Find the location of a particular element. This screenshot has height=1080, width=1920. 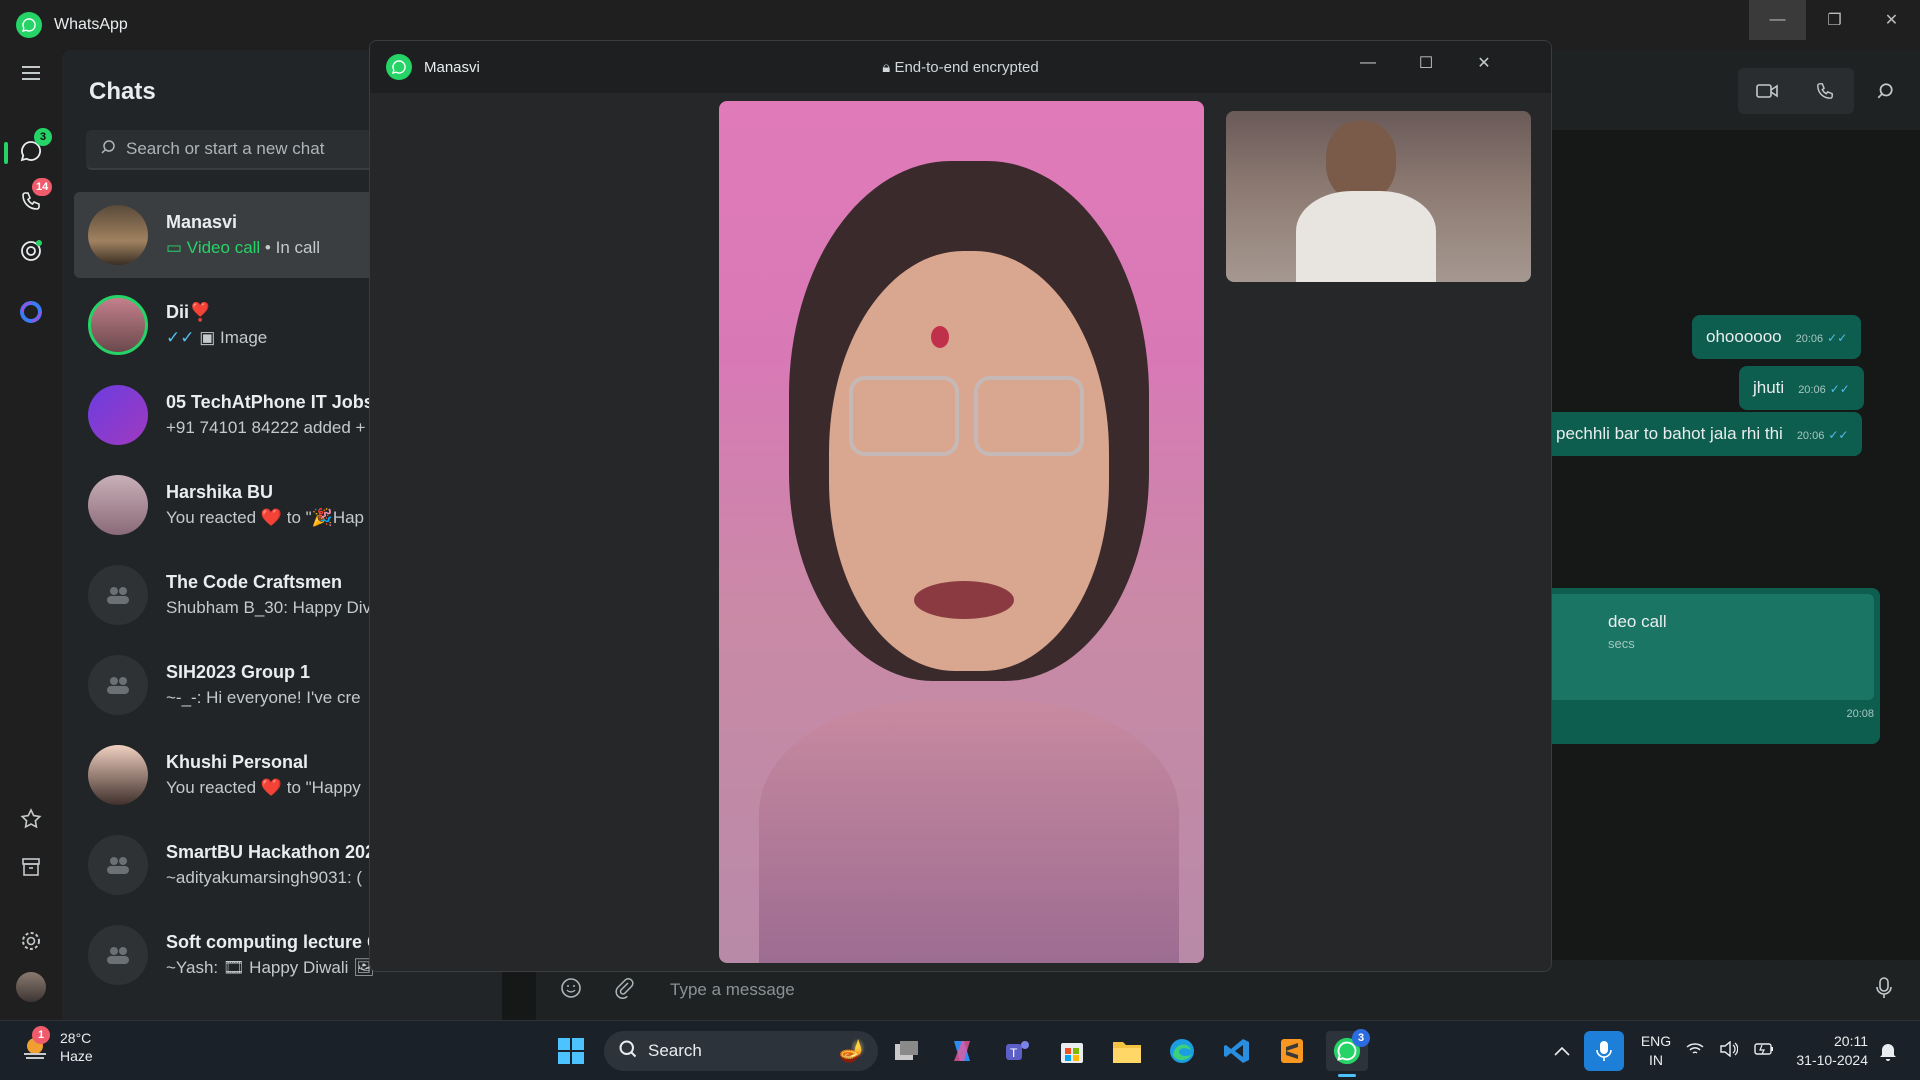

chat-last-message: ~adityakumarsingh9031: ( is located at coordinates (264, 877).